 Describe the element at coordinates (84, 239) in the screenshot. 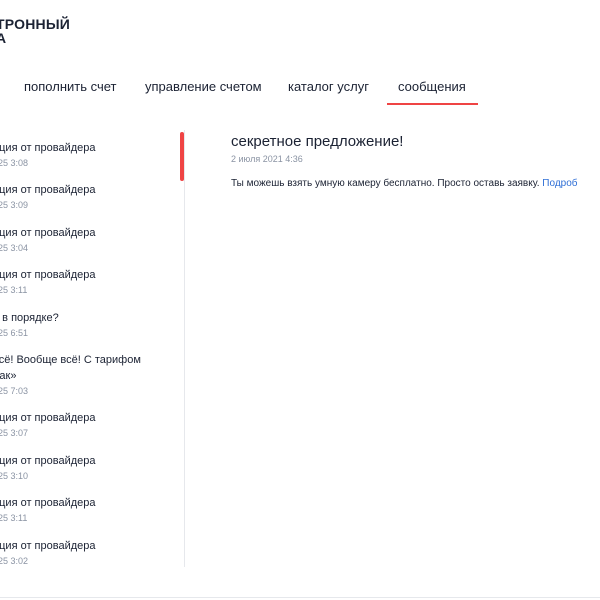

I see `message-list-item: ация от провайдера 025 3:04` at that location.